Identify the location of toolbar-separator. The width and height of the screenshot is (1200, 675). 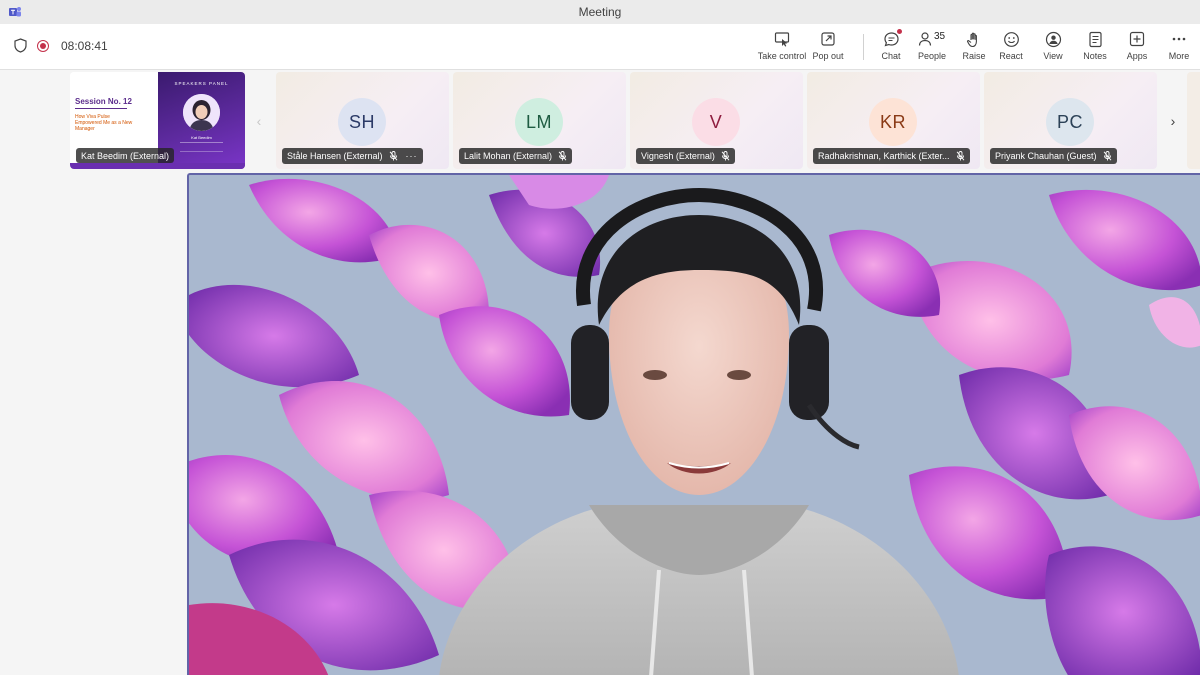
(863, 47).